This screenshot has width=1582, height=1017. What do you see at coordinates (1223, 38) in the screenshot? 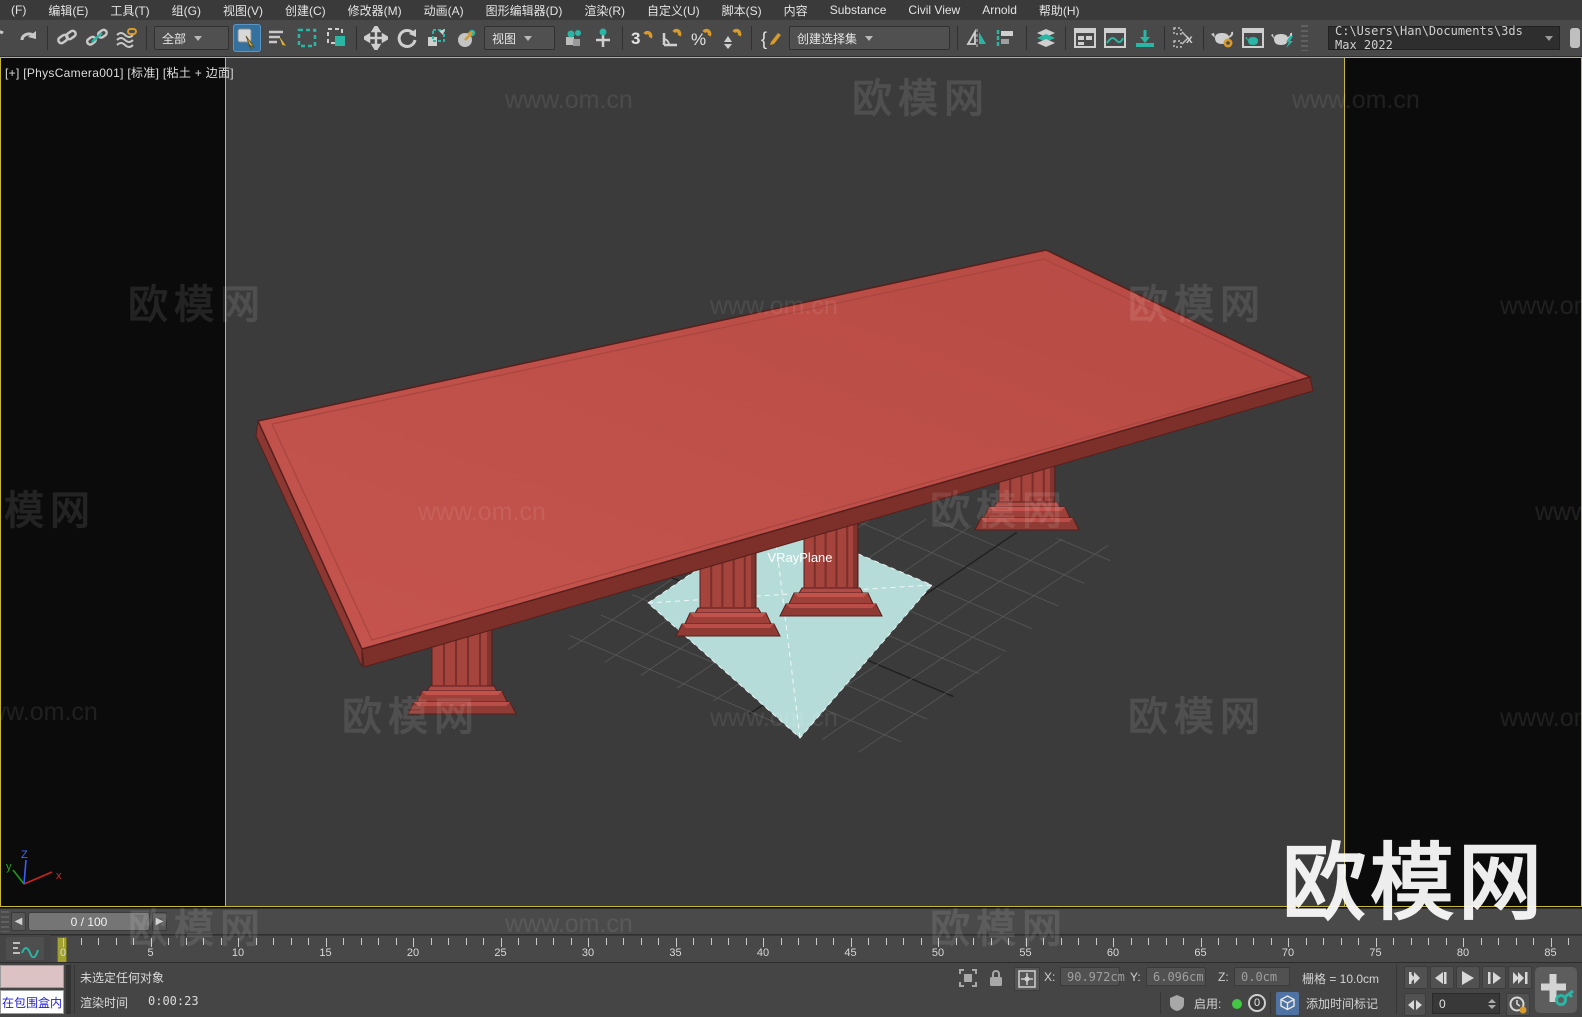
I see `render-setup-button` at bounding box center [1223, 38].